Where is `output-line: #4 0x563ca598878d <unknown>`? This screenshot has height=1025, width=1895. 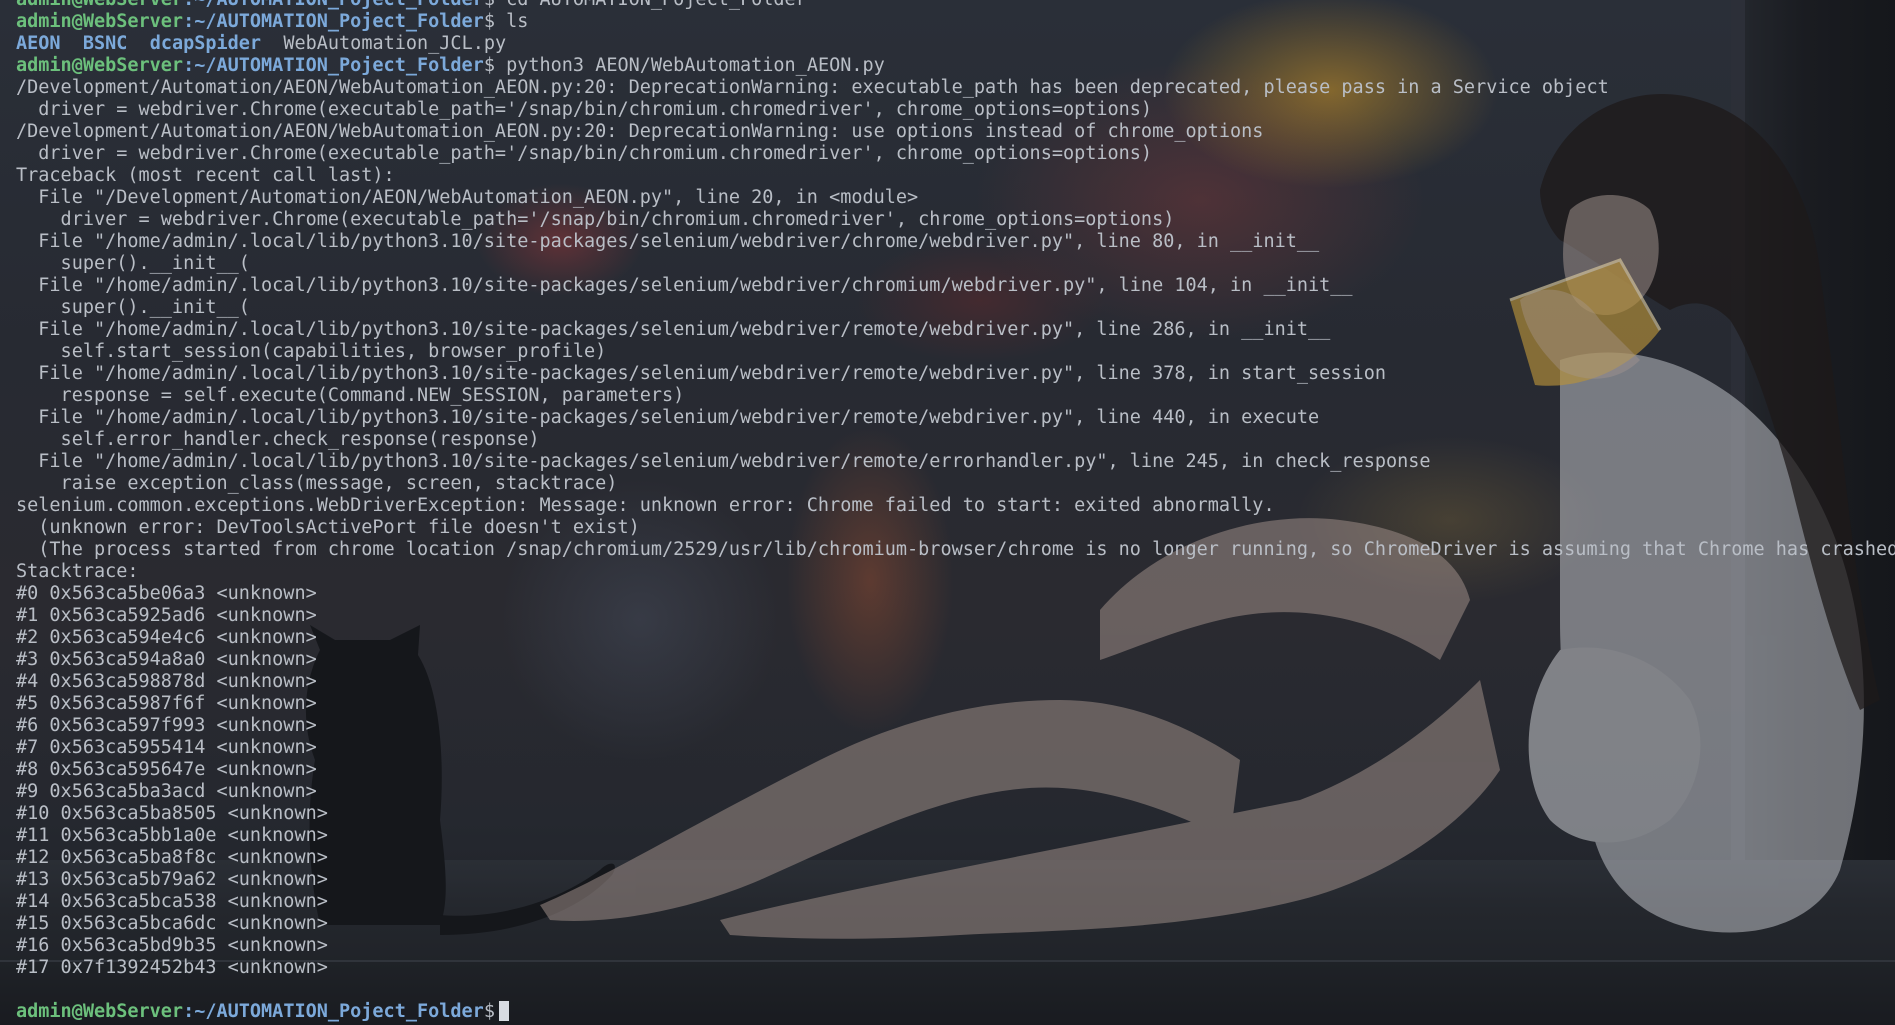 output-line: #4 0x563ca598878d <unknown> is located at coordinates (166, 681).